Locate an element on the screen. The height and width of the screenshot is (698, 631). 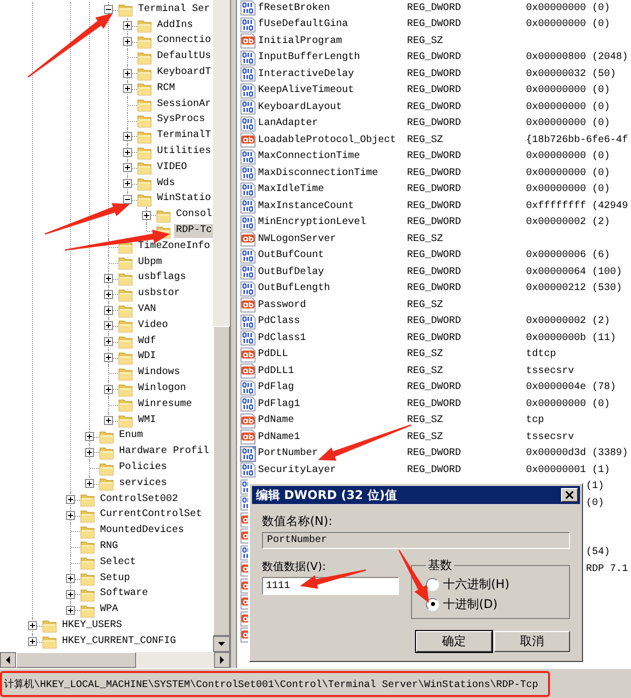
tree-item: Wds is located at coordinates (166, 183).